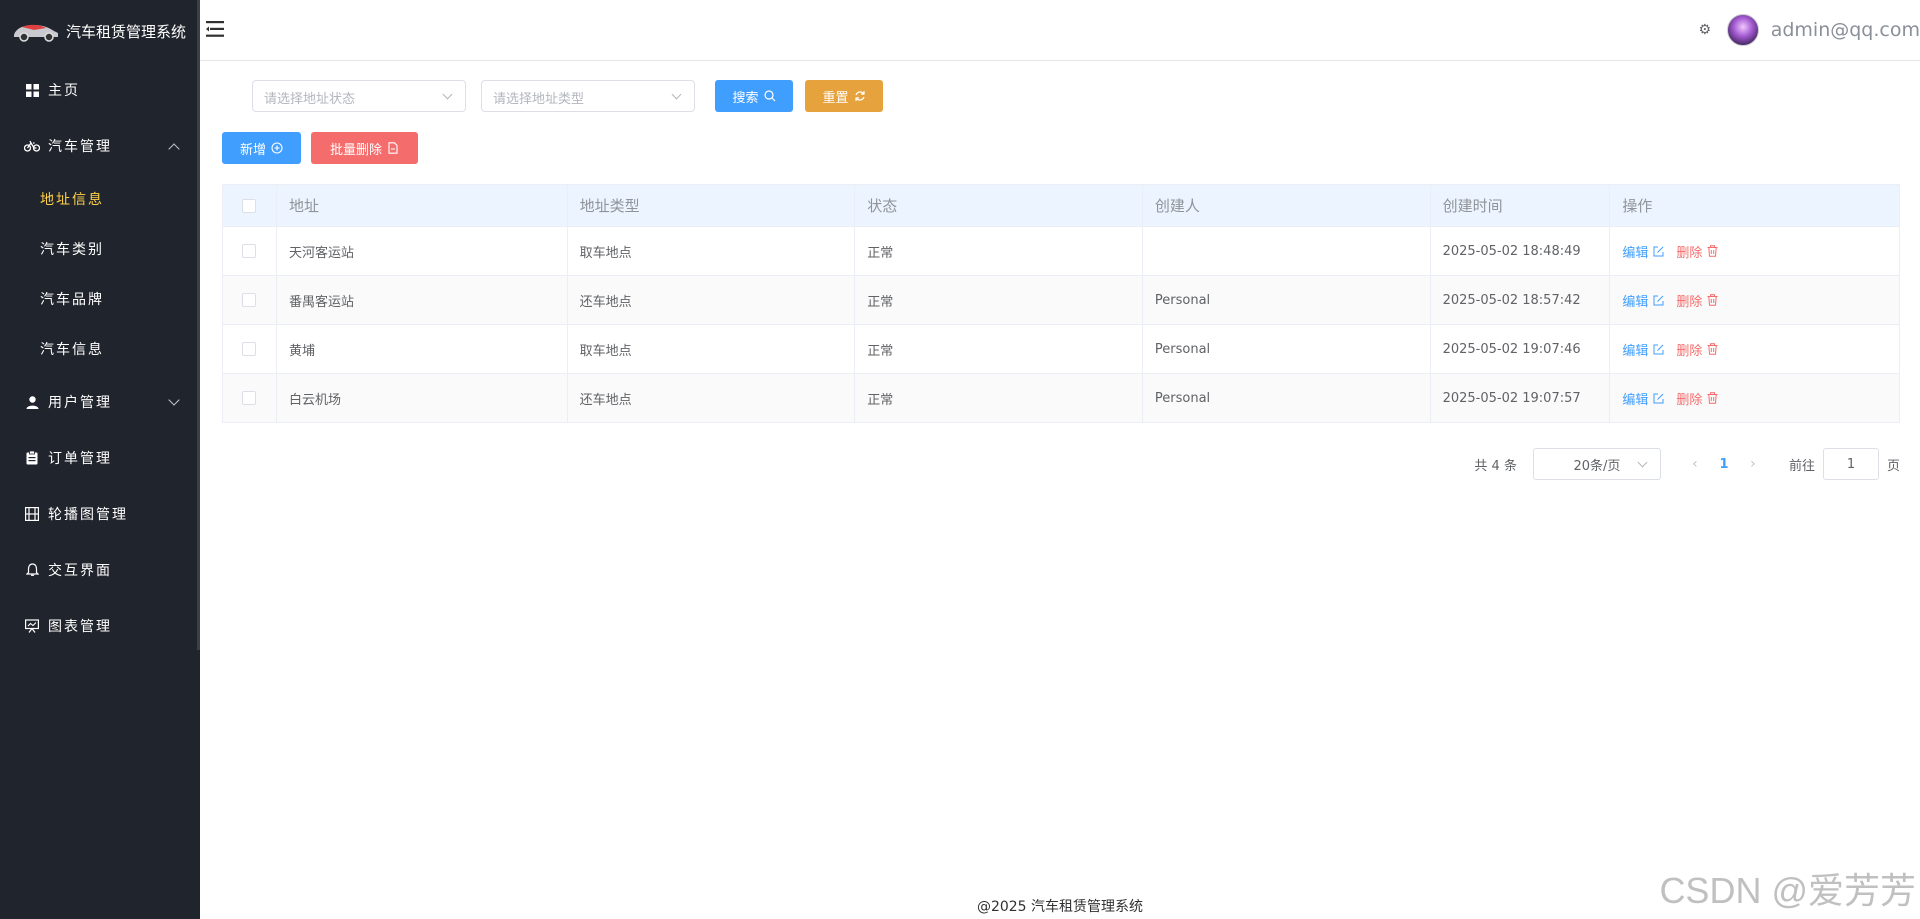  Describe the element at coordinates (80, 571) in the screenshot. I see `sidebar-item-label: 交互界面` at that location.